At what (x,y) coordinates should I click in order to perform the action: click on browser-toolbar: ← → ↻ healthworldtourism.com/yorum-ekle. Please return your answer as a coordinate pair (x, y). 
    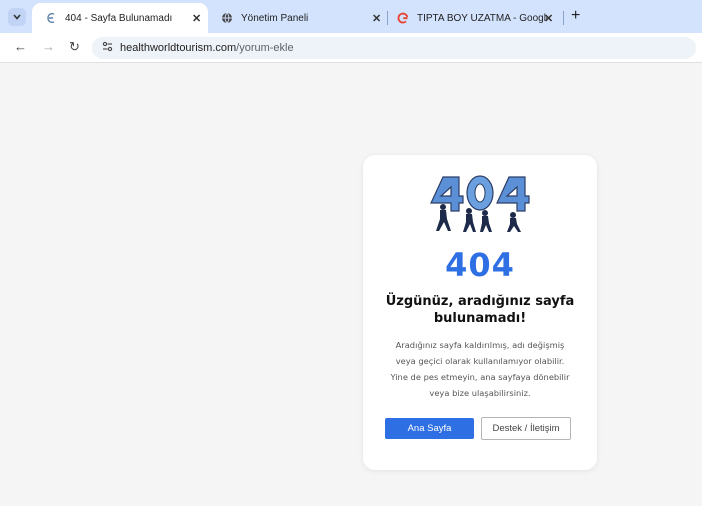
    Looking at the image, I should click on (351, 48).